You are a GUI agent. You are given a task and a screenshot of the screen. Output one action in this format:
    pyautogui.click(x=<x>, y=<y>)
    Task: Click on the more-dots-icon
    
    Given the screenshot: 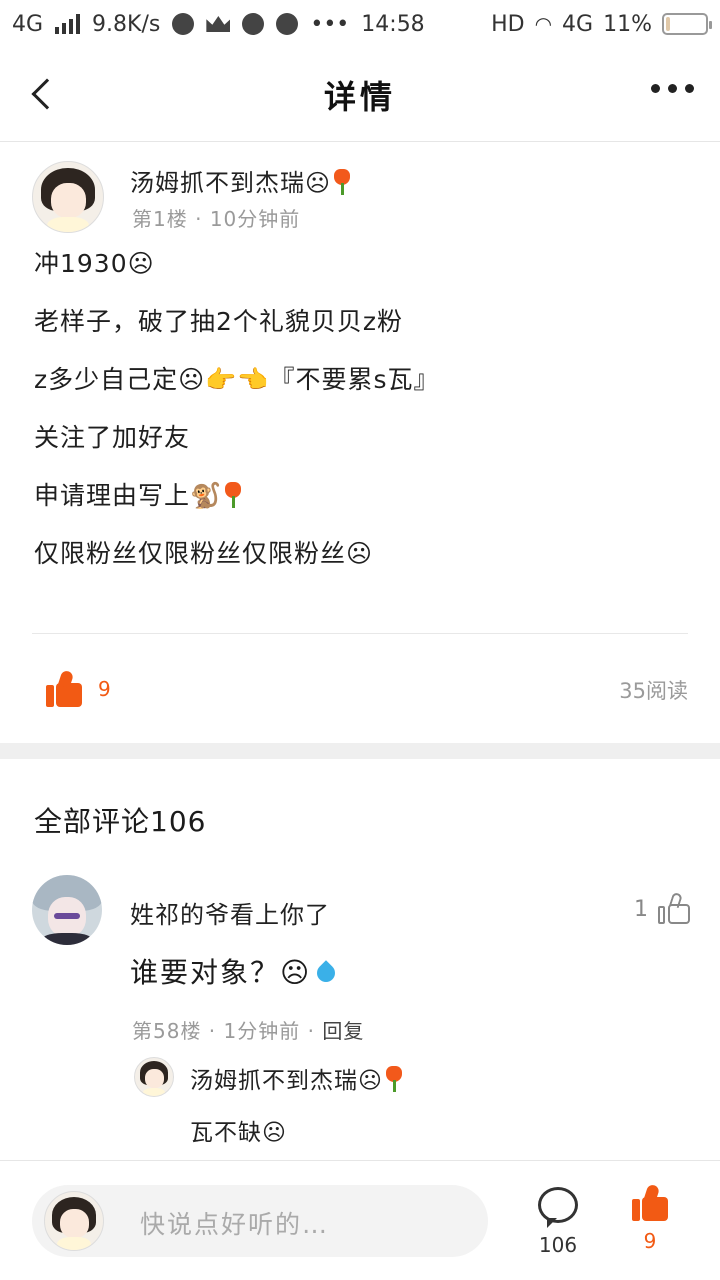 What is the action you would take?
    pyautogui.click(x=655, y=88)
    